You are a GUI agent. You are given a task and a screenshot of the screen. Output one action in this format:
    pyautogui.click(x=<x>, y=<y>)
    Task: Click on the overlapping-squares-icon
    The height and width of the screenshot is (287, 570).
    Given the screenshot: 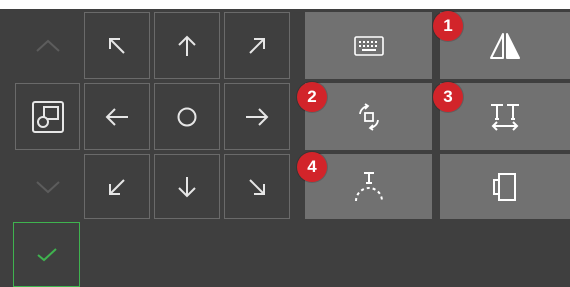 What is the action you would take?
    pyautogui.click(x=47, y=116)
    